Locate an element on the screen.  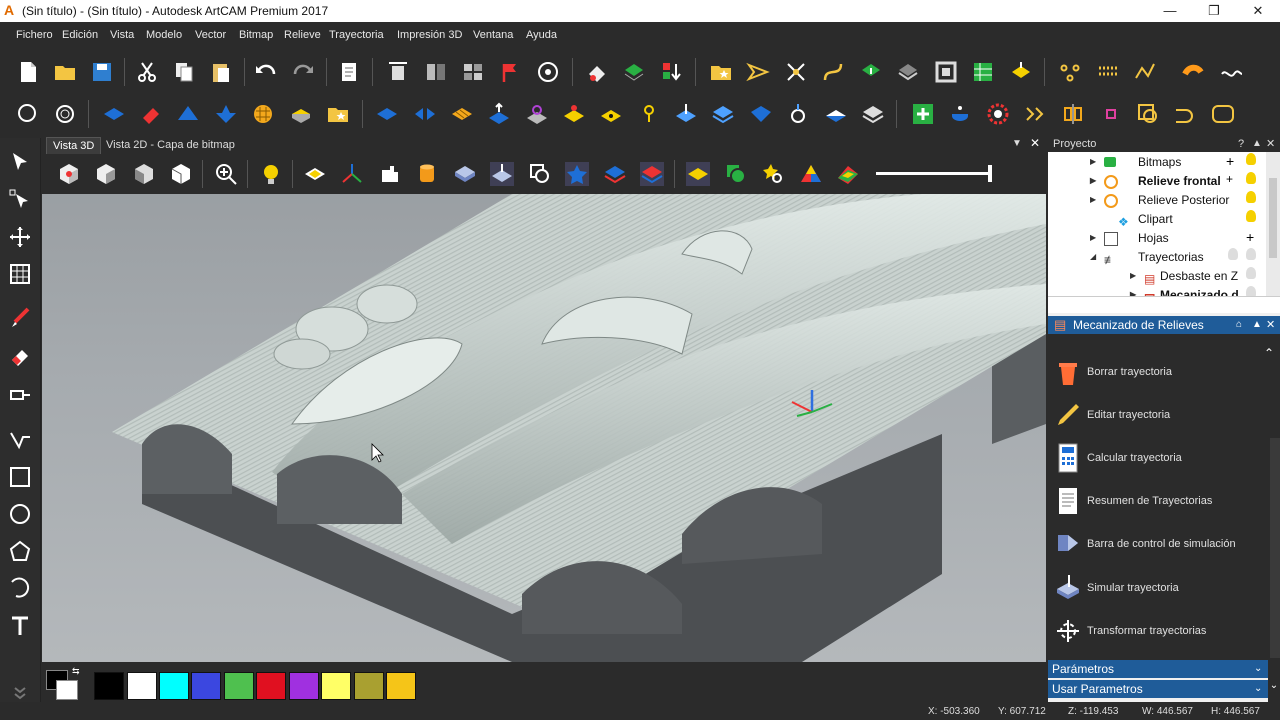
relieve-posterior-bulb-icon is located at coordinates (1251, 197).